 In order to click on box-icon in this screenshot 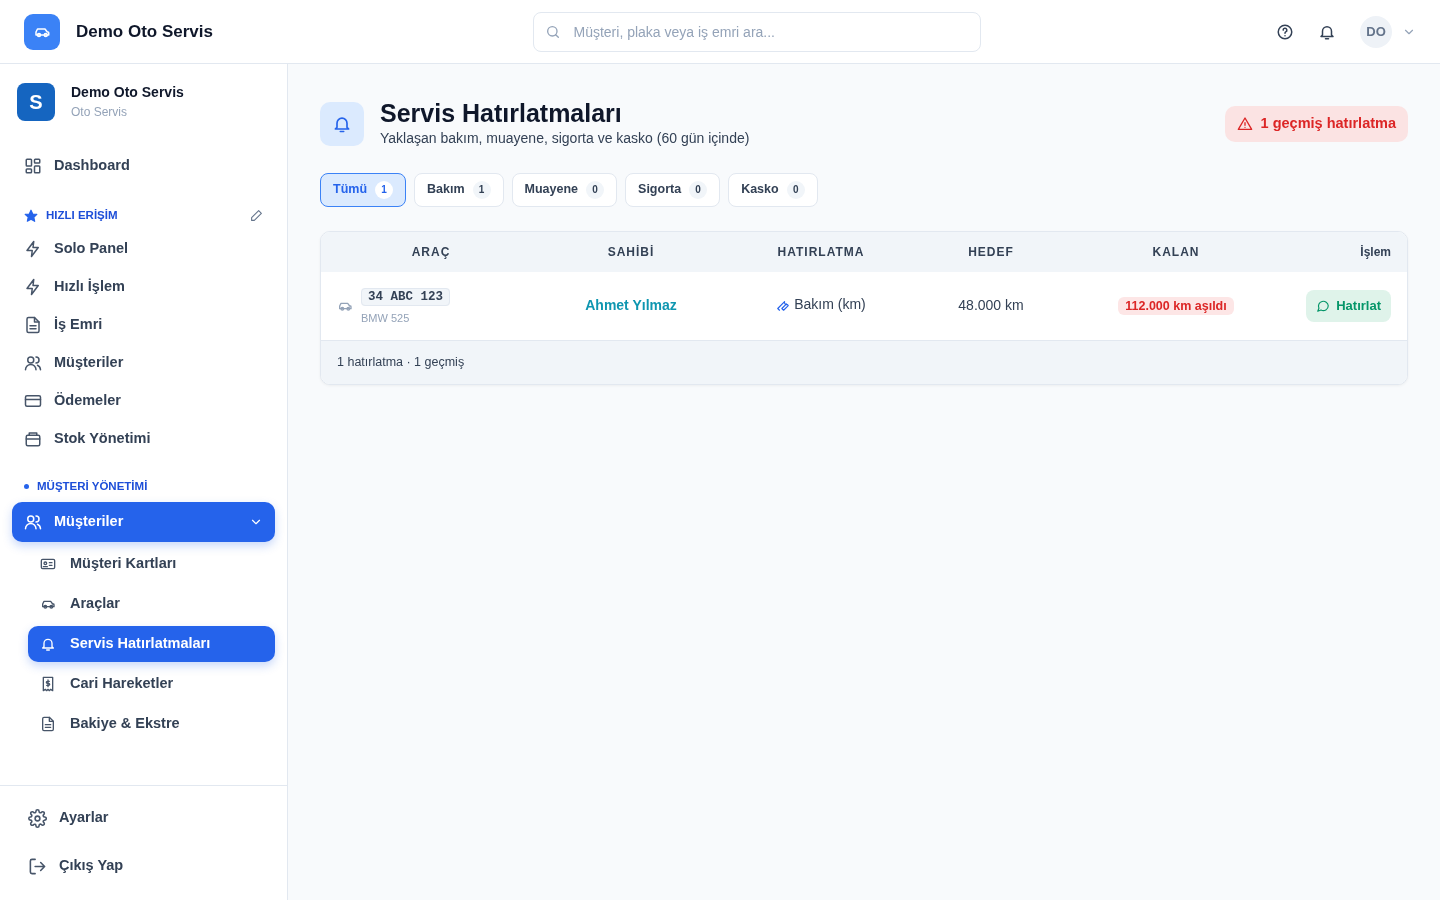, I will do `click(33, 439)`.